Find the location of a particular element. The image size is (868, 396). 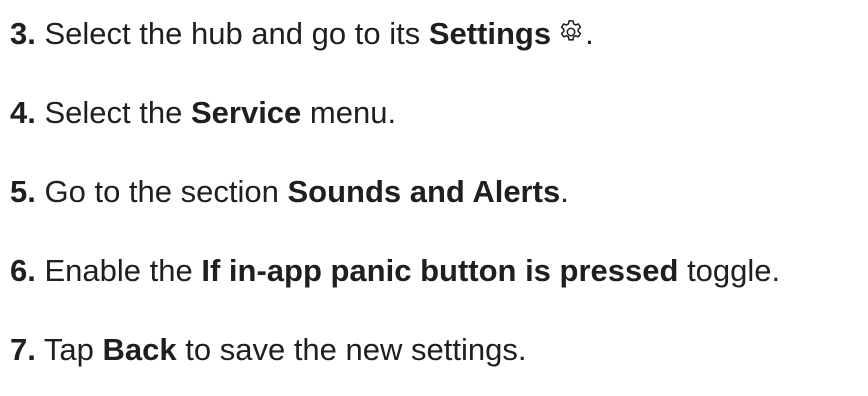

step-5: 5. Go to the section Sounds and Alerts. is located at coordinates (395, 192).